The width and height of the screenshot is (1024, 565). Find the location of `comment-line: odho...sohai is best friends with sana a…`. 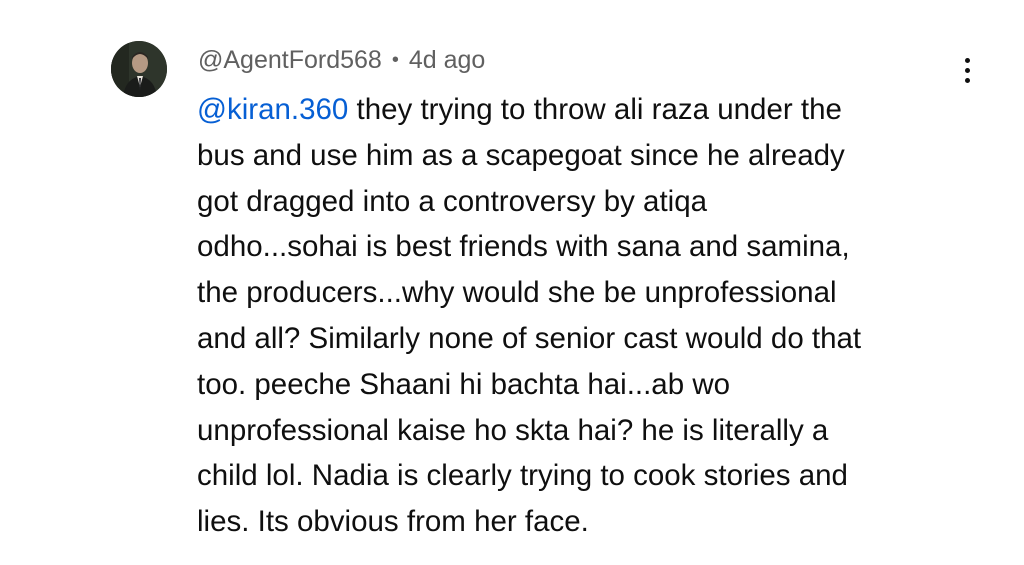

comment-line: odho...sohai is best friends with sana a… is located at coordinates (523, 247).